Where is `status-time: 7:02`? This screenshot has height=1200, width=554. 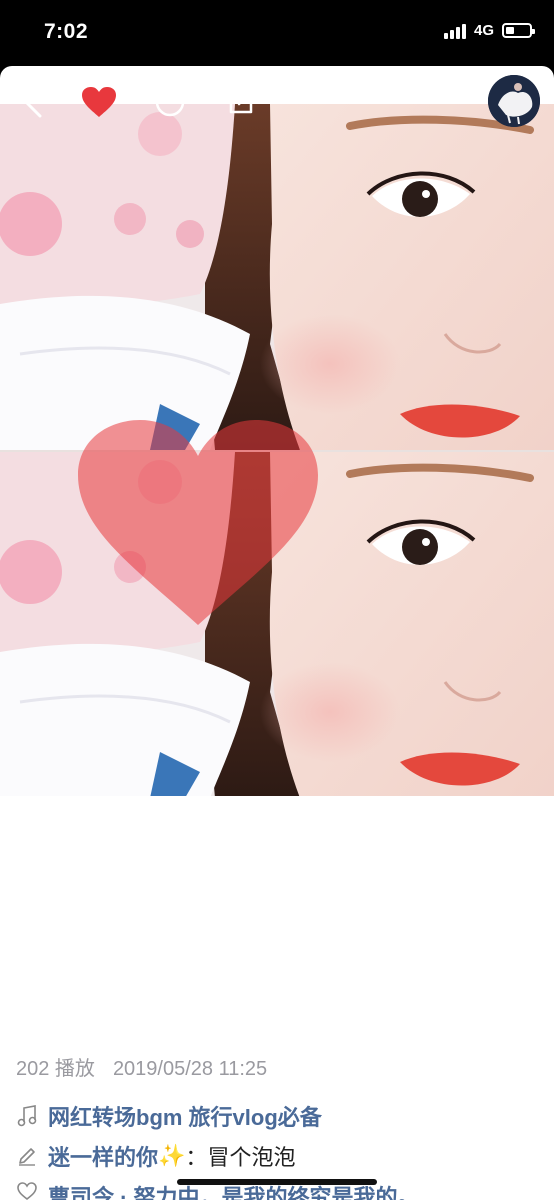
status-time: 7:02 is located at coordinates (66, 31).